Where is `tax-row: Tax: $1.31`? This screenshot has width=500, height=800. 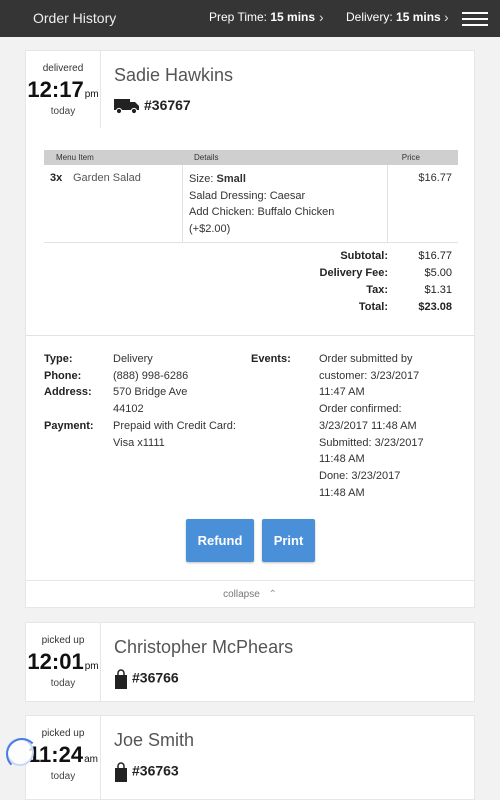 tax-row: Tax: $1.31 is located at coordinates (409, 290).